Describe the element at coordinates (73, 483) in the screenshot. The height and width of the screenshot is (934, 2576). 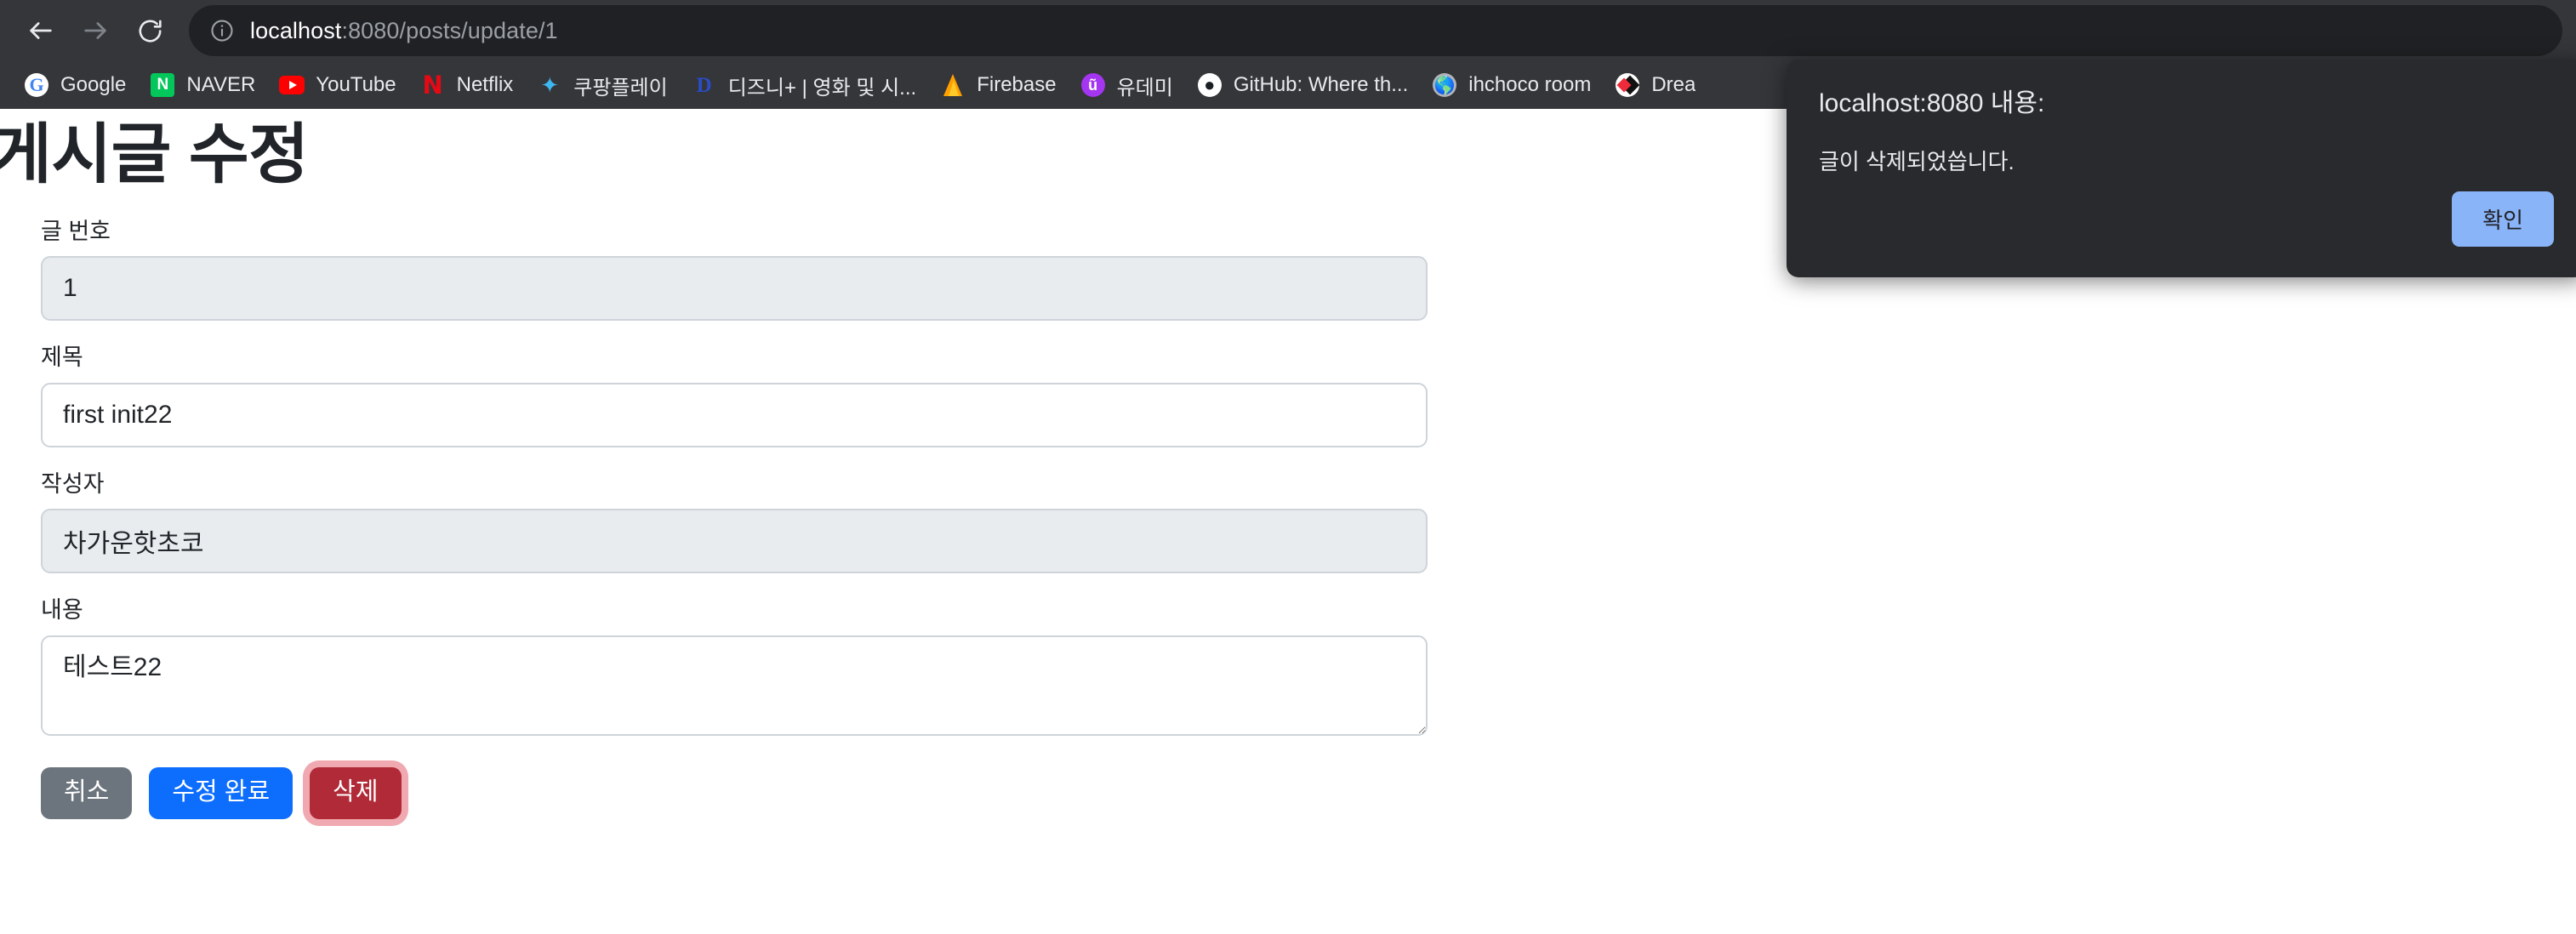
I see `field-label: 작성자` at that location.